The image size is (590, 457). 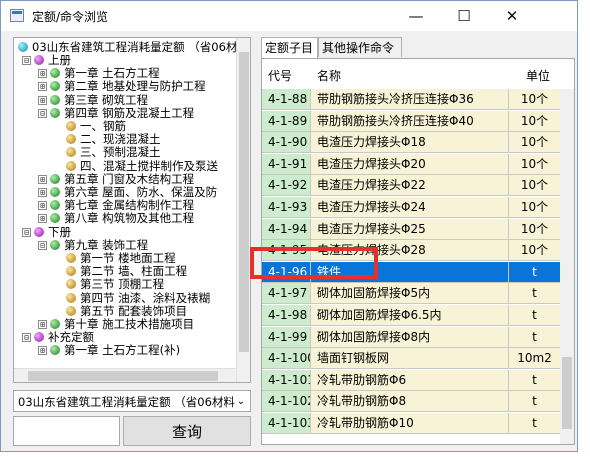 What do you see at coordinates (241, 401) in the screenshot?
I see `chevron-down-icon: ⌄` at bounding box center [241, 401].